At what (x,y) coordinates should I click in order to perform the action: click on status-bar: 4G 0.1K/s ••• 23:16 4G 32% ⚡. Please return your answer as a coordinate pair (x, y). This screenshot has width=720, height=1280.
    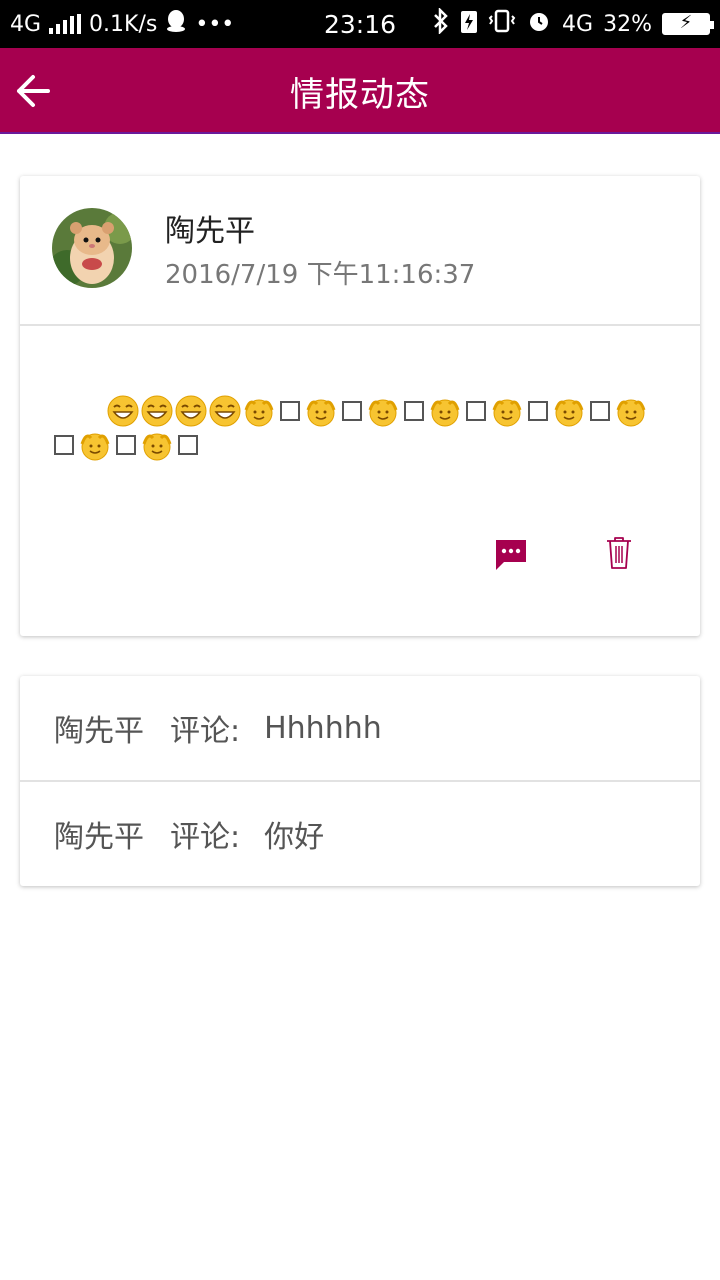
    Looking at the image, I should click on (360, 24).